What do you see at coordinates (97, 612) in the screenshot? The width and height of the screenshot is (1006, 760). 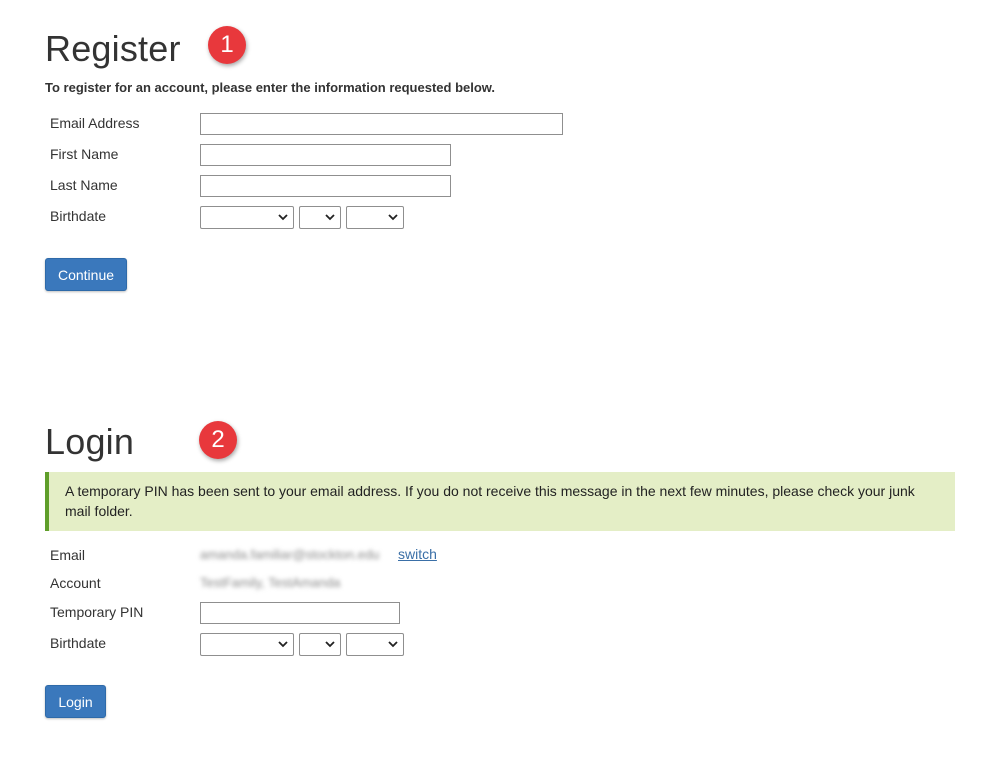 I see `temporary-pin-label: Temporary PIN` at bounding box center [97, 612].